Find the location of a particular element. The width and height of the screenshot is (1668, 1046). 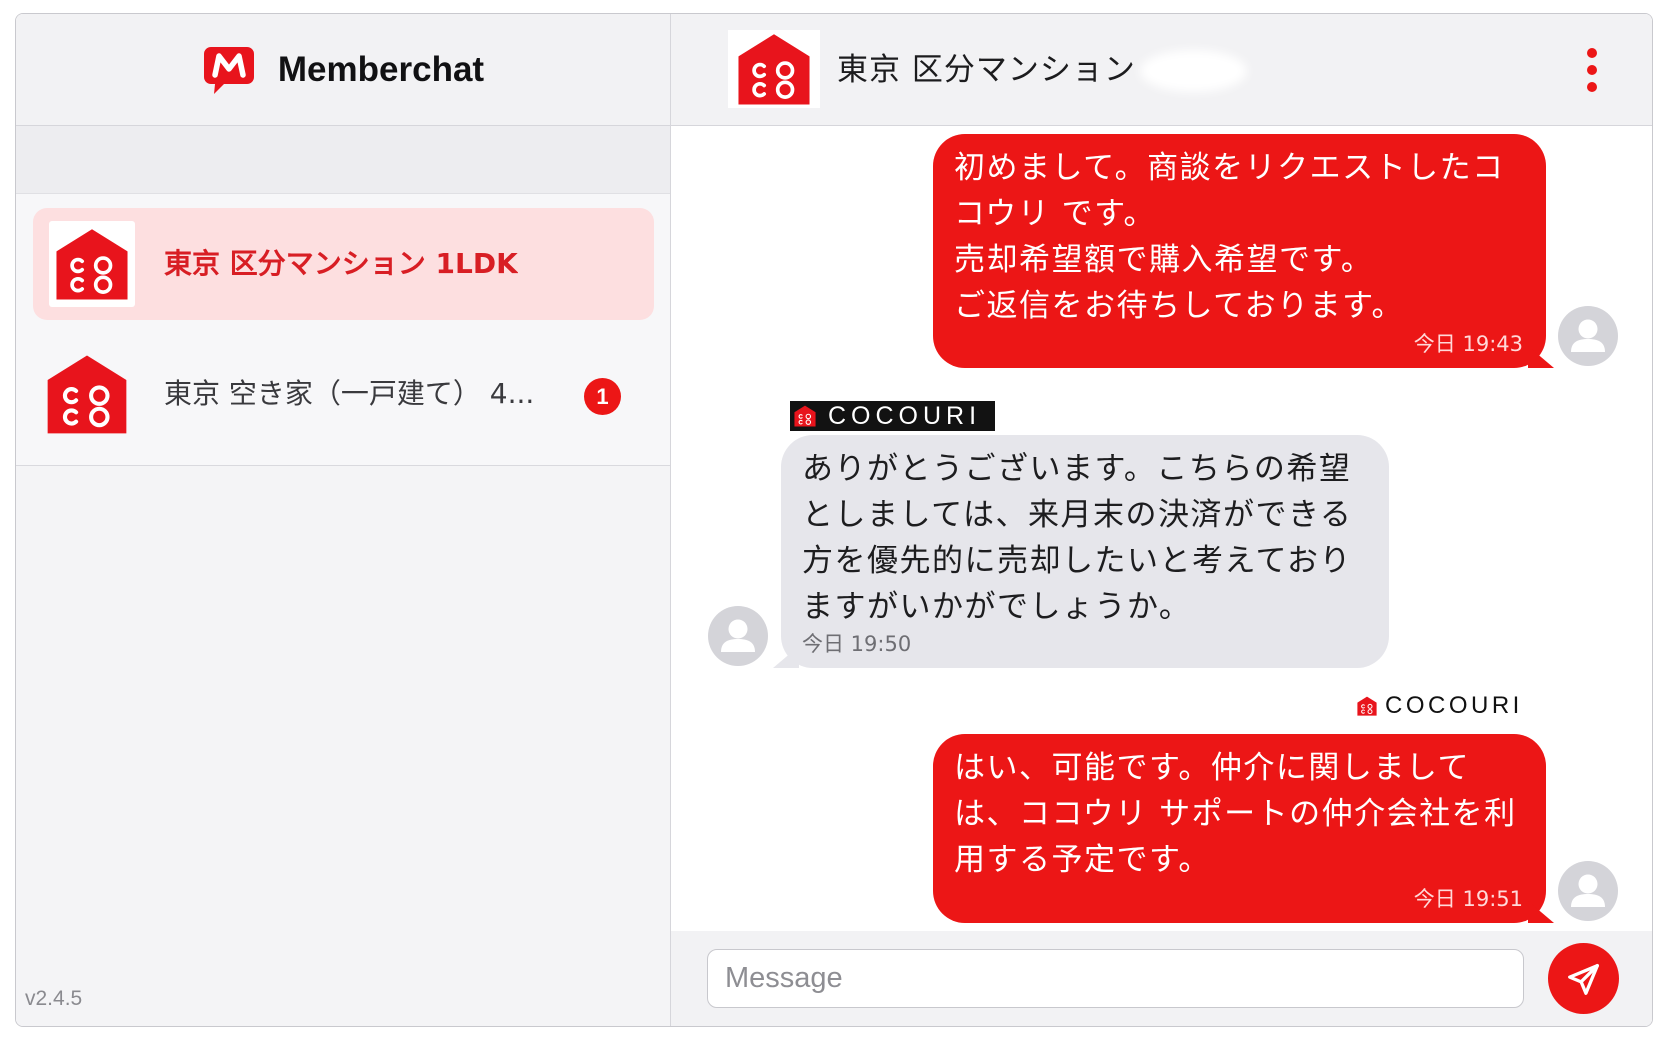

sidebar-header: Memberchat is located at coordinates (343, 70).